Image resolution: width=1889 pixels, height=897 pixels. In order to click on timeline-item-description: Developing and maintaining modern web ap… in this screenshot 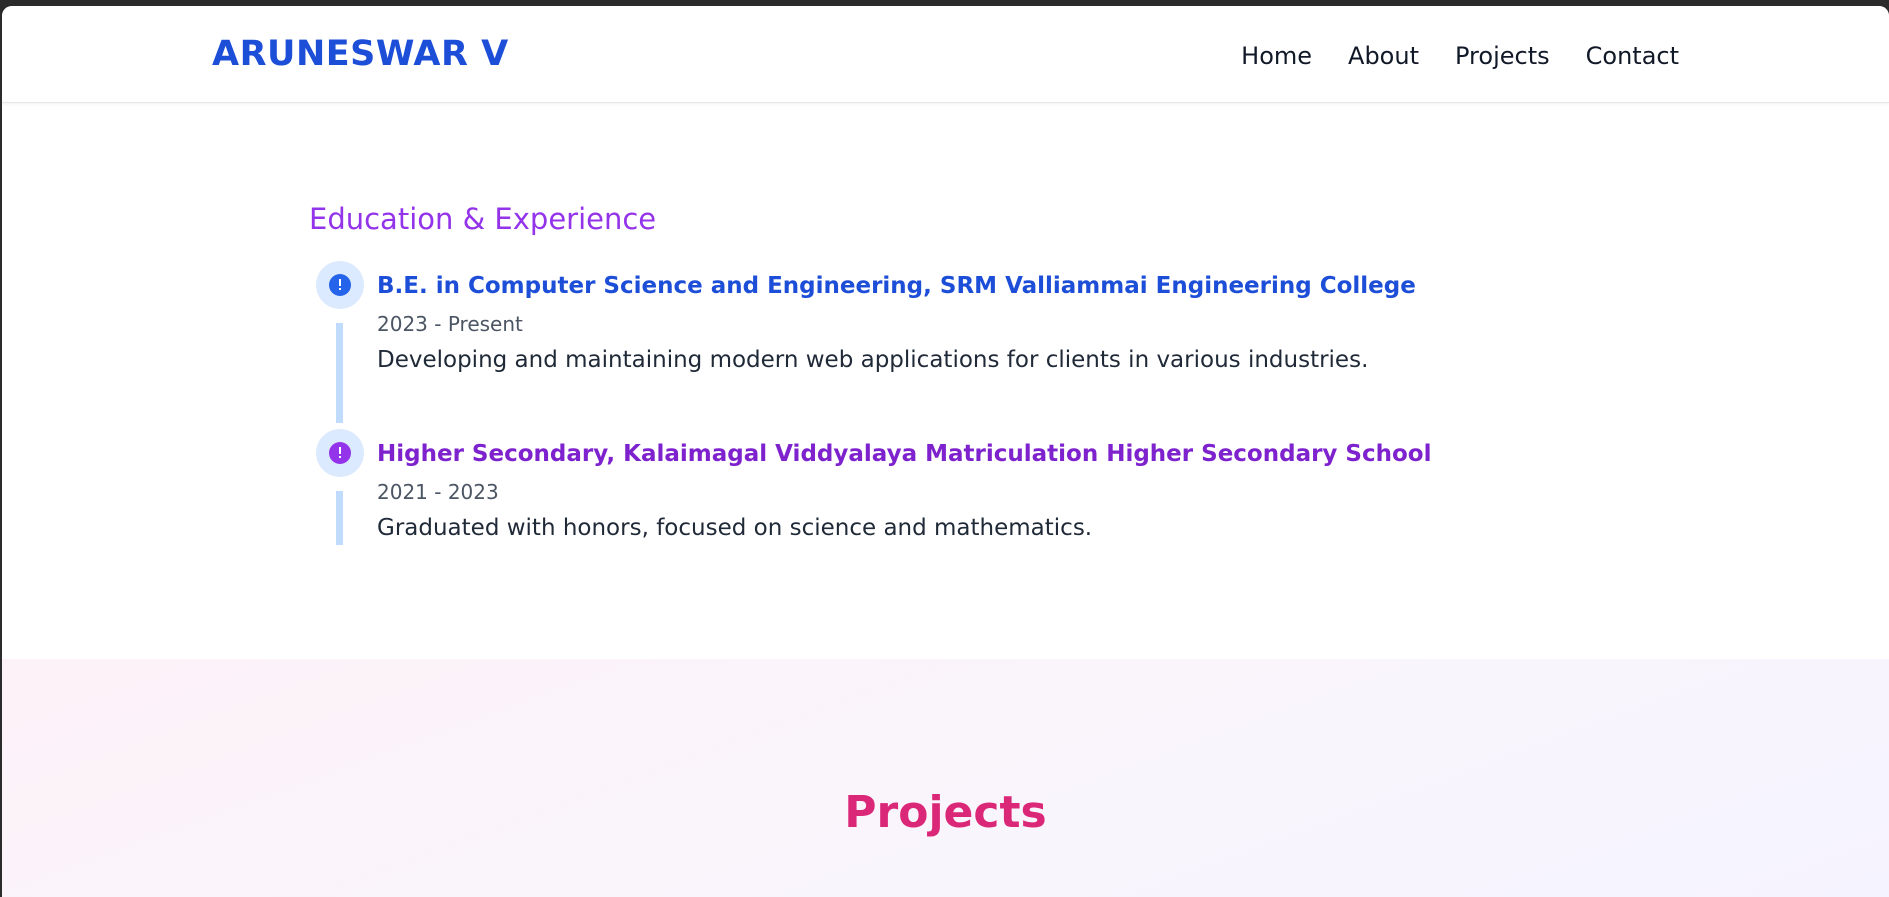, I will do `click(873, 360)`.